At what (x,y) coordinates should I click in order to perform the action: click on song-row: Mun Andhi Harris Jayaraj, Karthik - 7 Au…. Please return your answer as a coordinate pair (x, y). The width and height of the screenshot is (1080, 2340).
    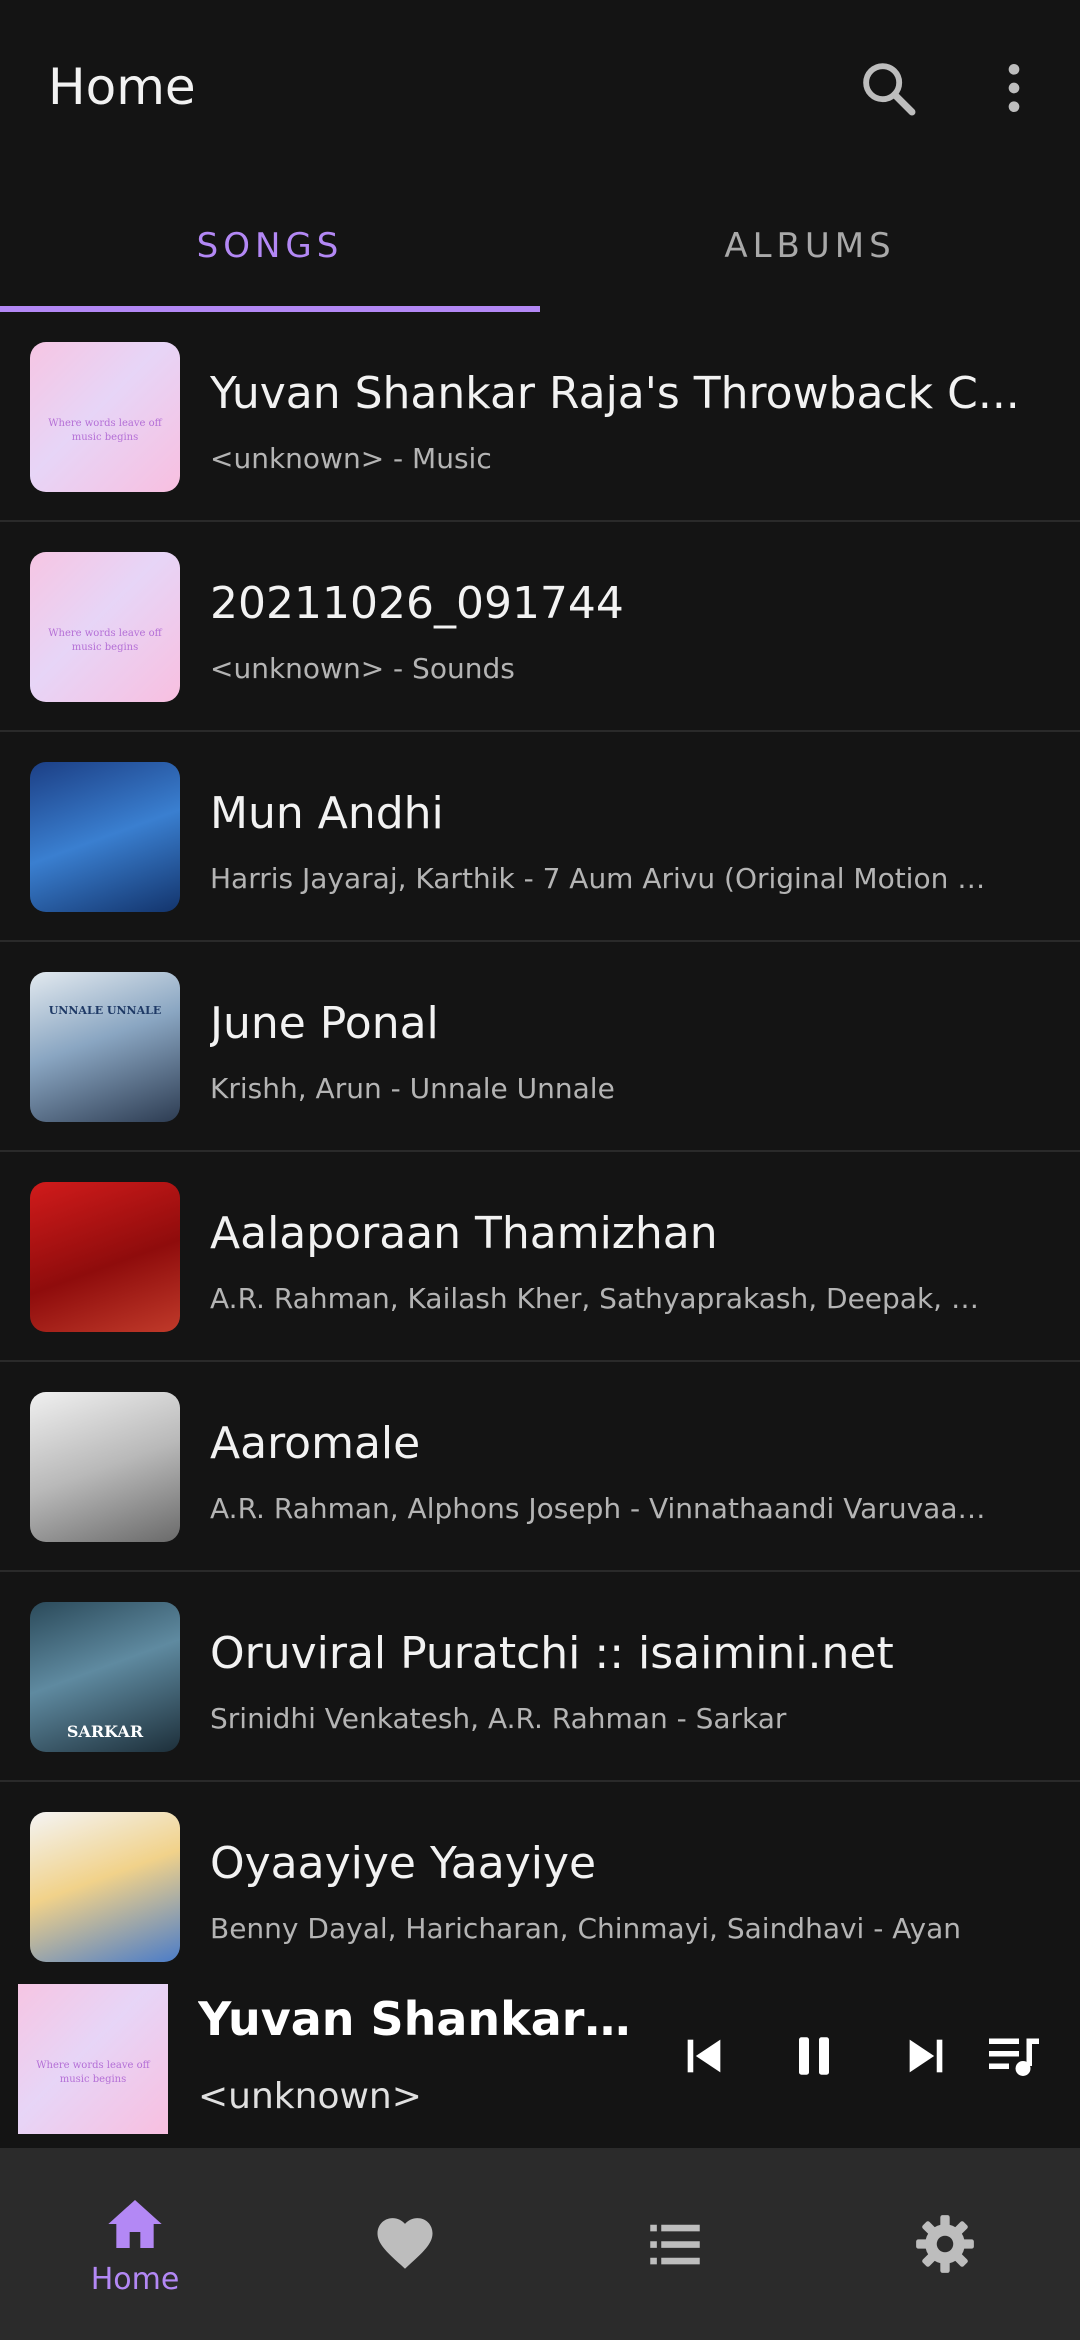
    Looking at the image, I should click on (540, 837).